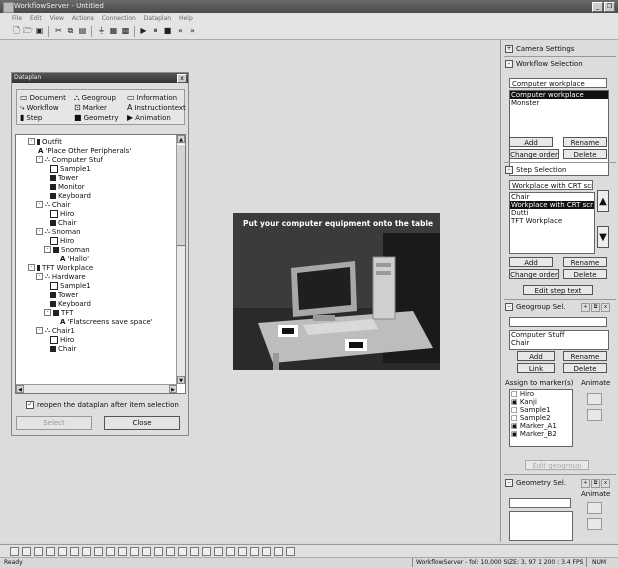 Image resolution: width=618 pixels, height=568 pixels. I want to click on geometry-animate-stop-button, so click(594, 524).